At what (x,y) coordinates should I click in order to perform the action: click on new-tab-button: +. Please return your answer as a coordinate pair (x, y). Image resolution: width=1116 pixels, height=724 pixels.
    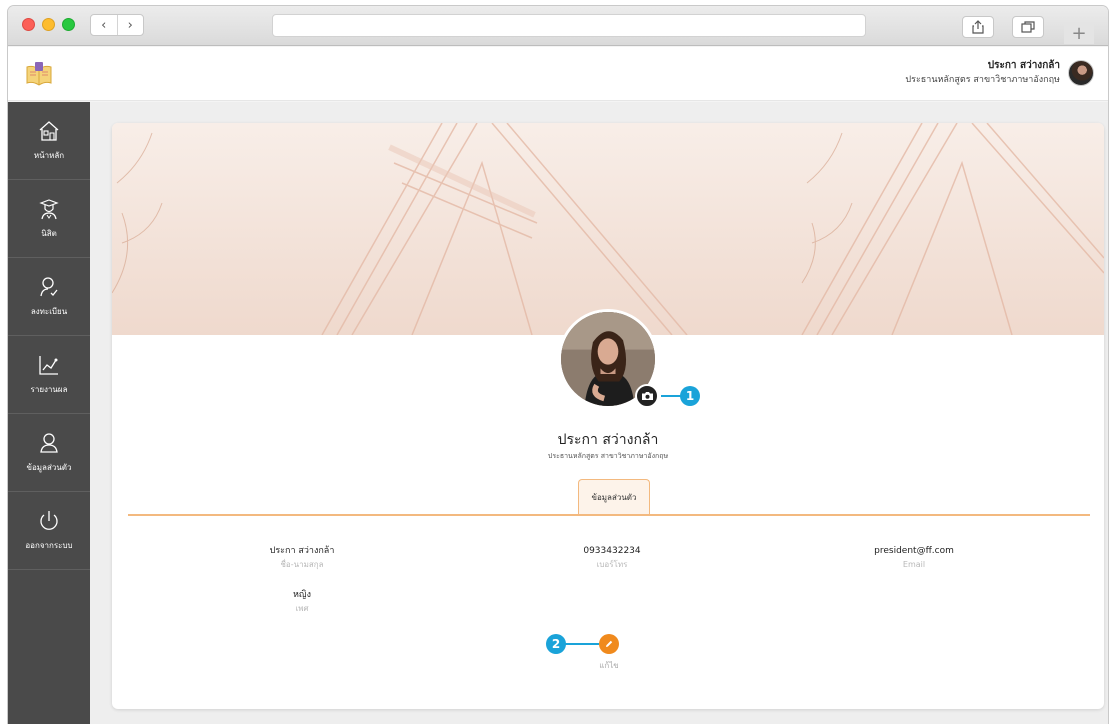
    Looking at the image, I should click on (1079, 33).